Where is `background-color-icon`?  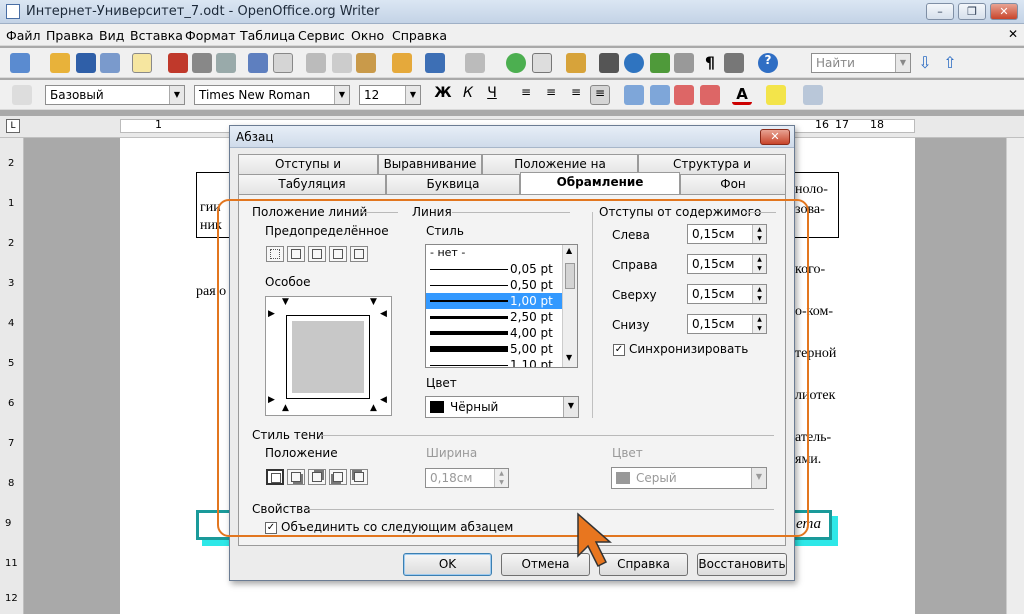 background-color-icon is located at coordinates (813, 95).